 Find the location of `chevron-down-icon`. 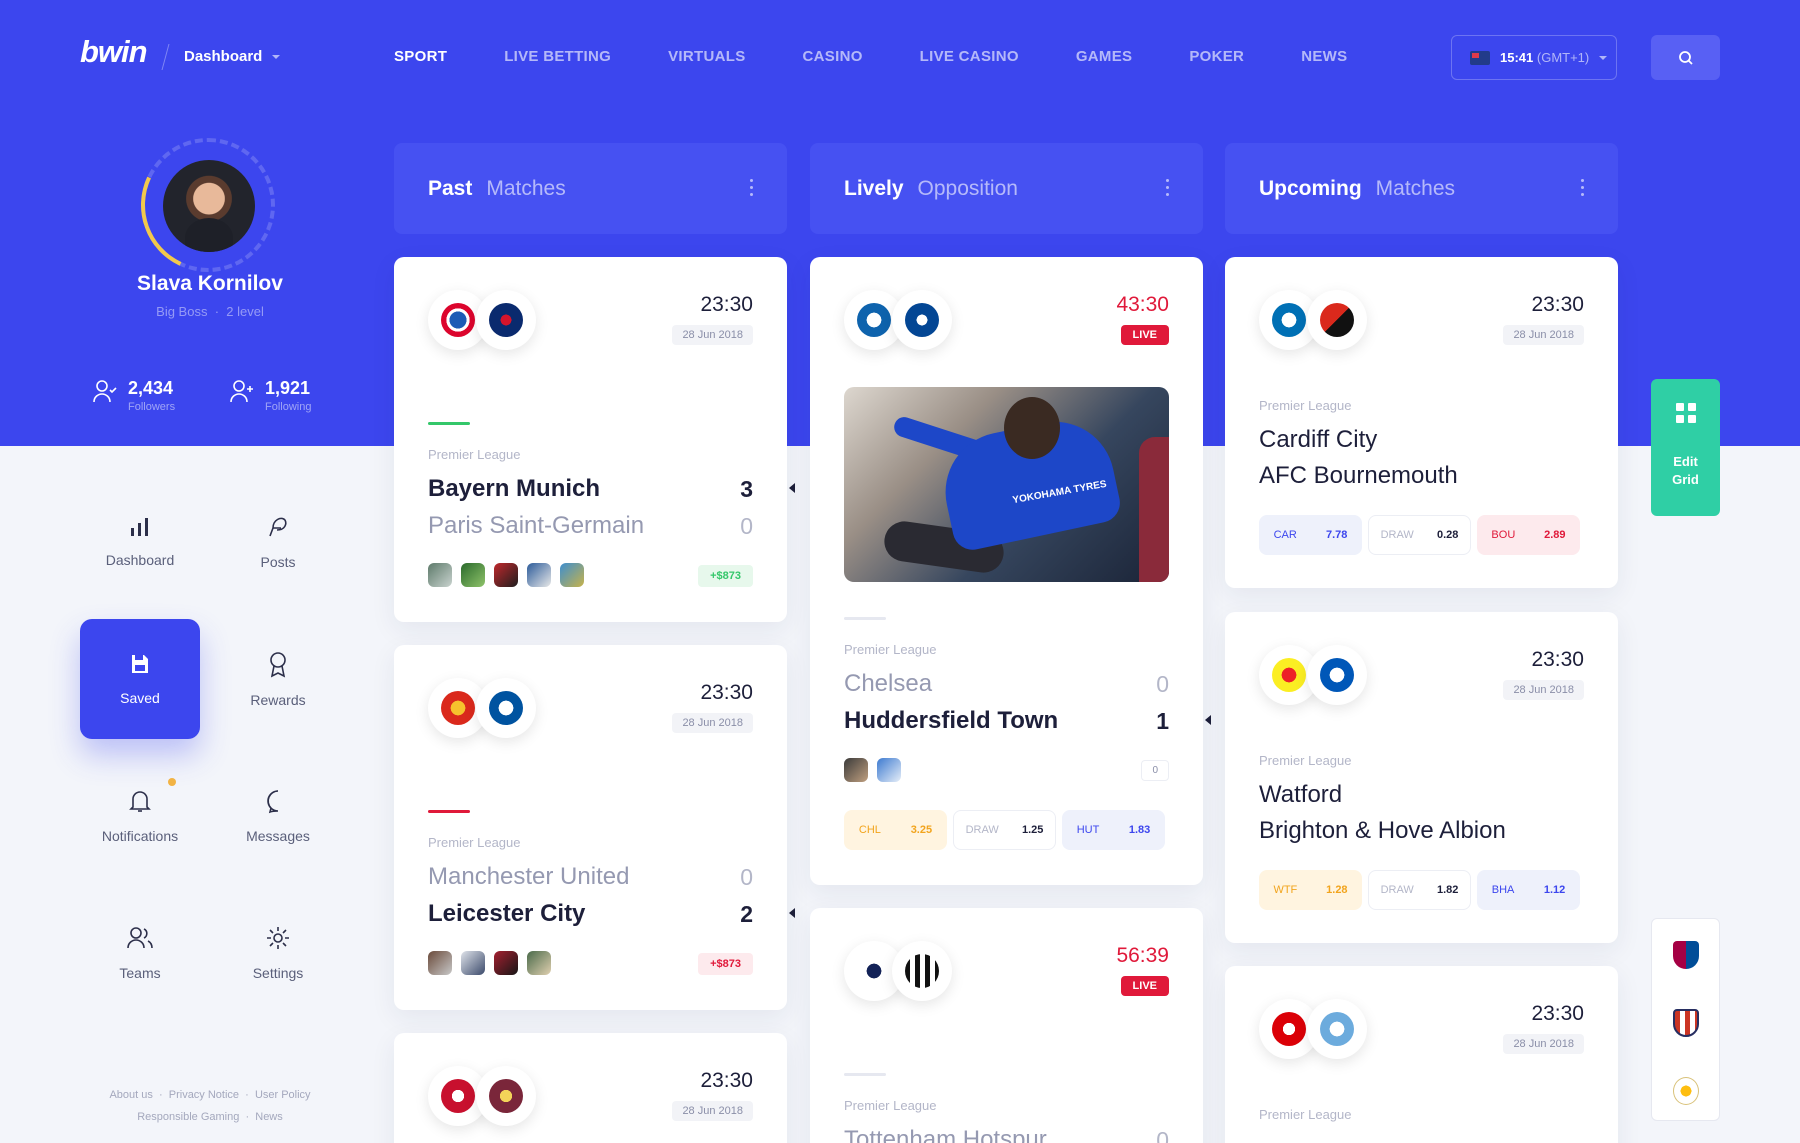

chevron-down-icon is located at coordinates (1603, 57).